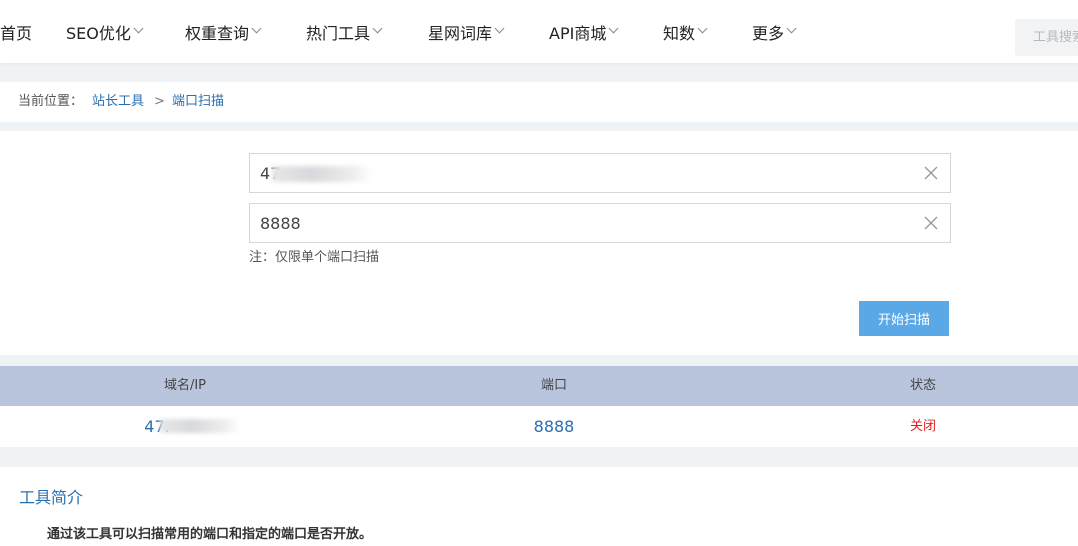 The image size is (1078, 546). Describe the element at coordinates (768, 33) in the screenshot. I see `nav-item-label: 更多` at that location.